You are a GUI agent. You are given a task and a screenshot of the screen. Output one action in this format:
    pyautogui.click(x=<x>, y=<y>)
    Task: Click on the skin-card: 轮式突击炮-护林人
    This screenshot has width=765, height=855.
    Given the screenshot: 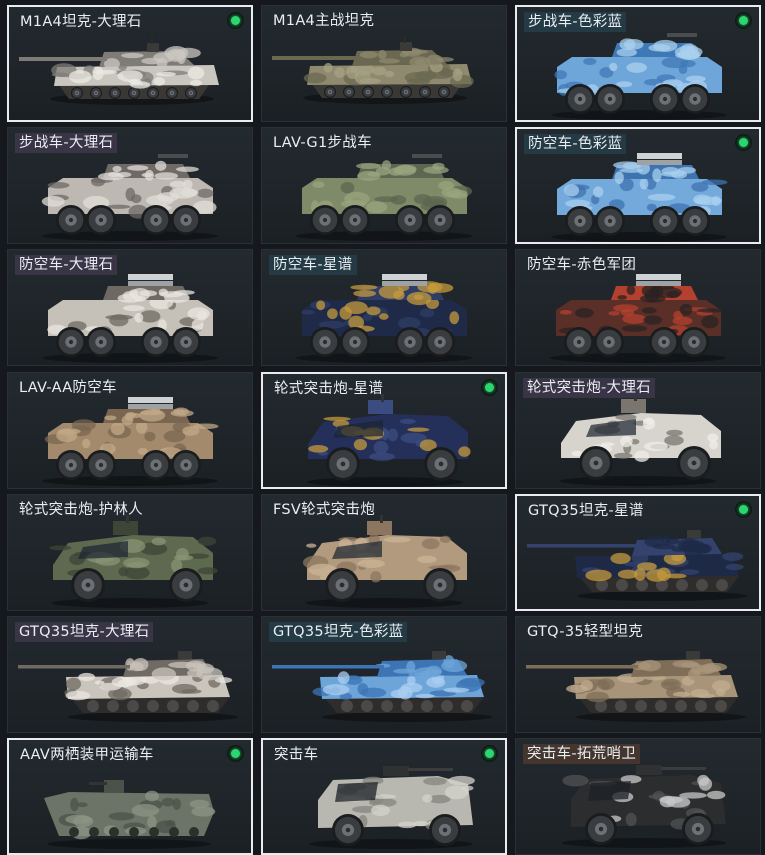 What is the action you would take?
    pyautogui.click(x=130, y=552)
    